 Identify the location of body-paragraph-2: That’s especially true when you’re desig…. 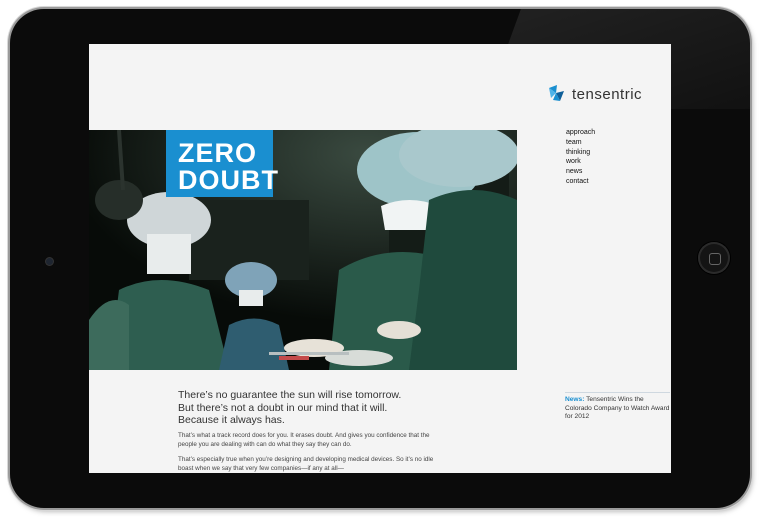
(306, 464).